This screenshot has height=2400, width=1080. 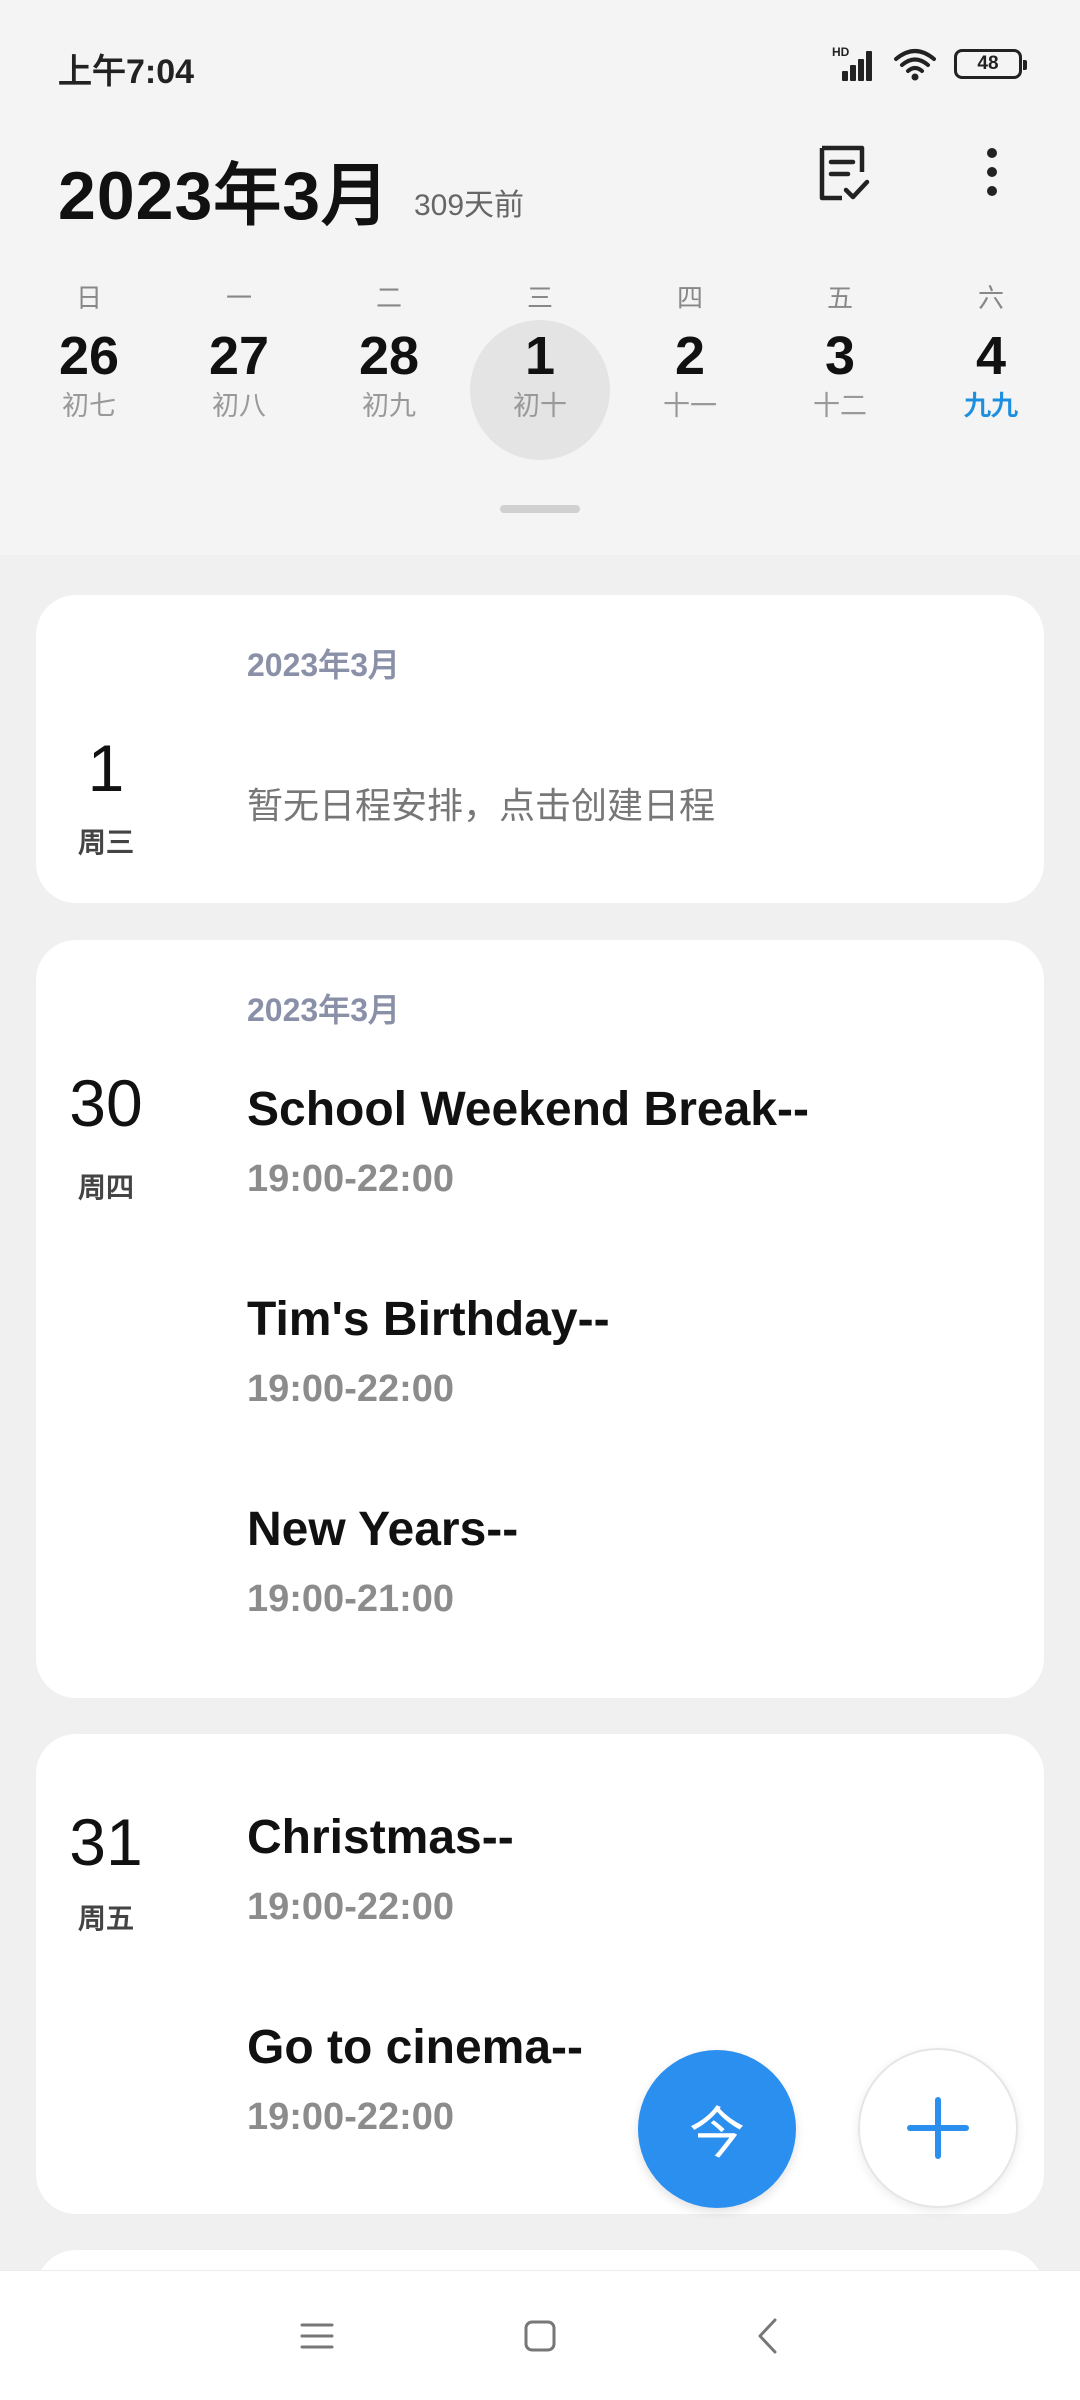 I want to click on more-vert-icon, so click(x=992, y=153).